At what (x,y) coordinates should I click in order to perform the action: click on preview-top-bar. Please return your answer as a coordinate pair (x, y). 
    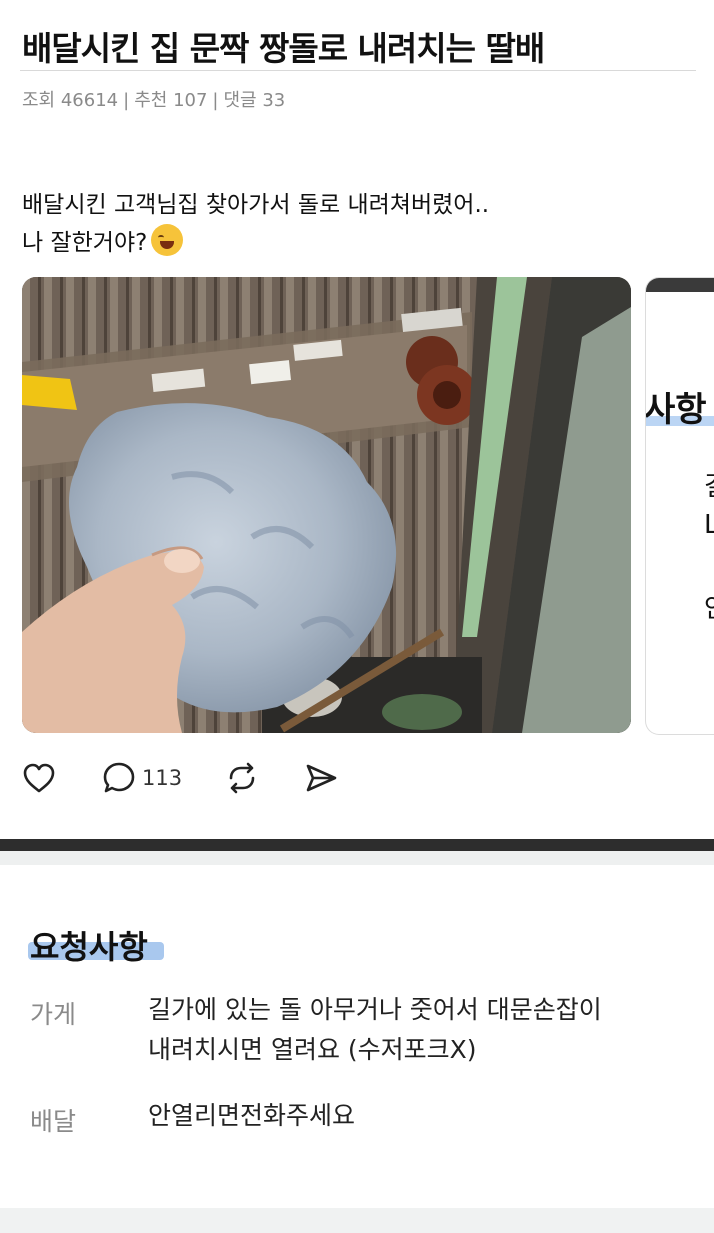
    Looking at the image, I should click on (680, 285).